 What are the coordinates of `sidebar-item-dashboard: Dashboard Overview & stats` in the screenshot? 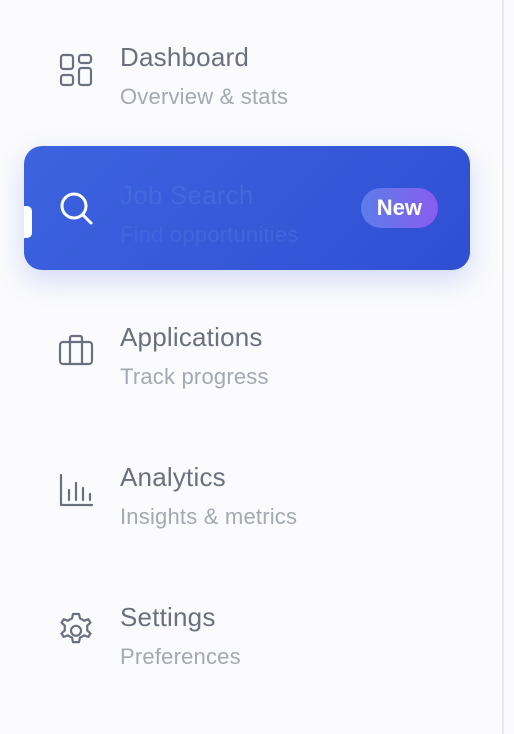 It's located at (247, 70).